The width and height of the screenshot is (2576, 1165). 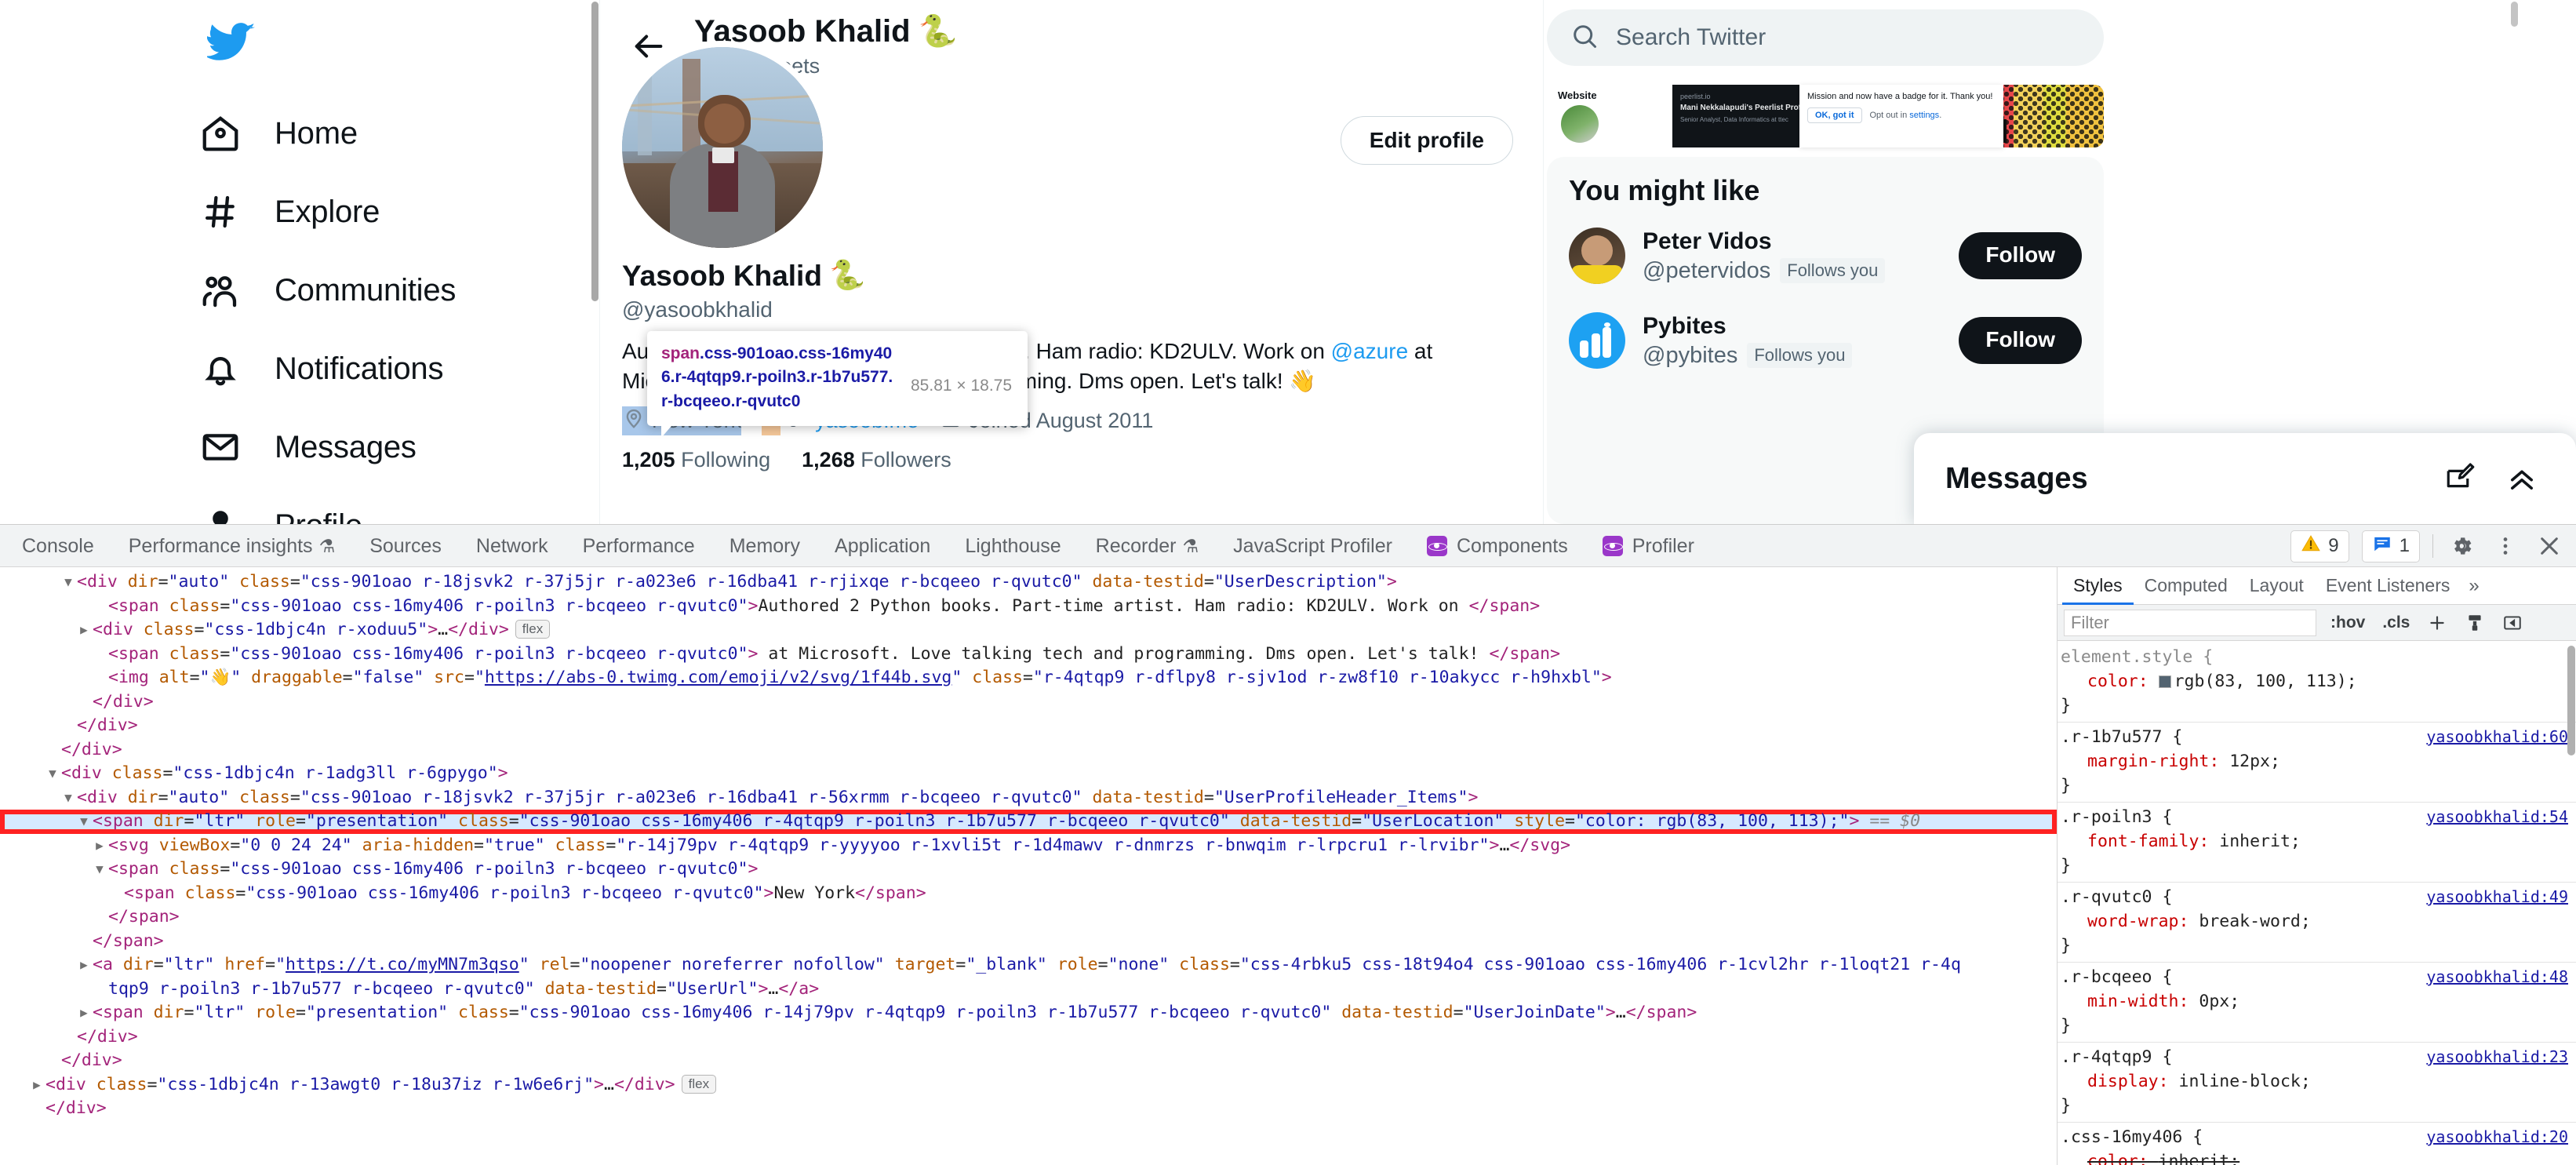 I want to click on style-value: rgb(83, 100, 113);, so click(x=2265, y=681).